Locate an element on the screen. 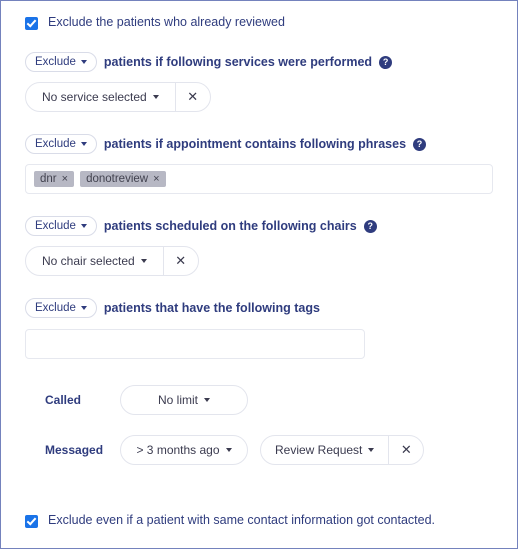 The width and height of the screenshot is (518, 549). called-row: Called No limit is located at coordinates (259, 400).